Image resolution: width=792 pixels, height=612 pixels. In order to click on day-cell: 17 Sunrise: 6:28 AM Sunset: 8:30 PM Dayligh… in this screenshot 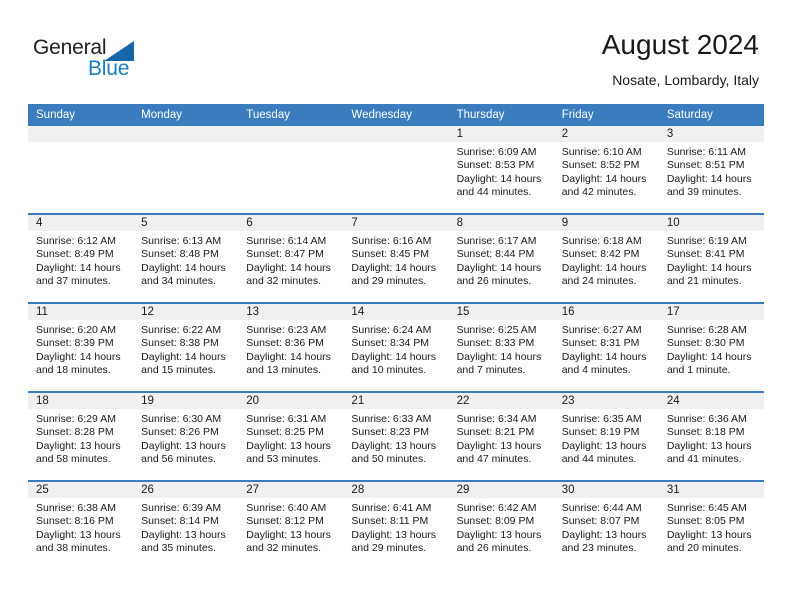, I will do `click(711, 347)`.